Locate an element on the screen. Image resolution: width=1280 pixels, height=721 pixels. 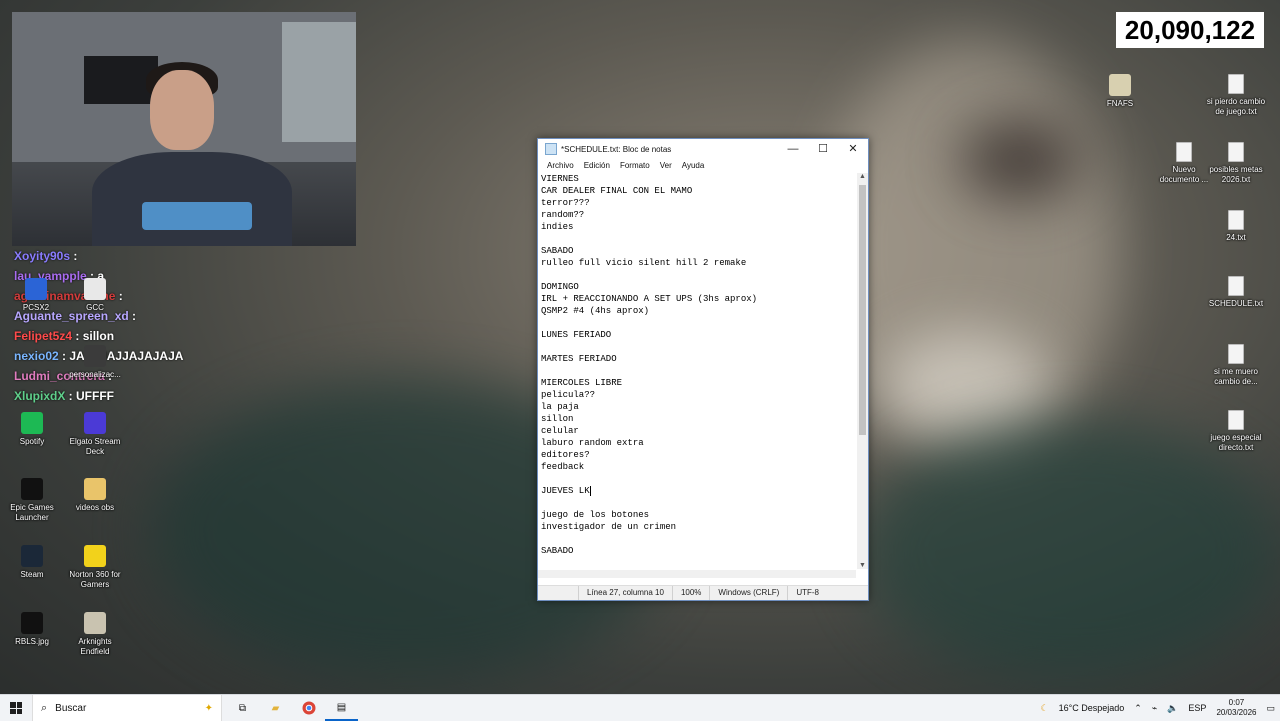
text-line: editores? is located at coordinates (698, 455).